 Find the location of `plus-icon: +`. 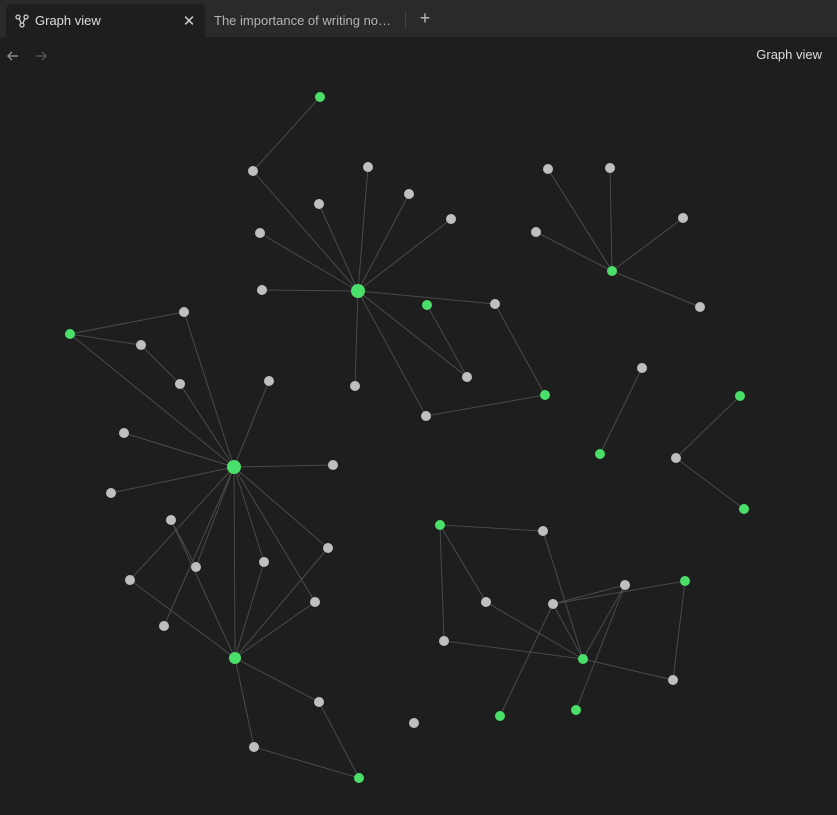

plus-icon: + is located at coordinates (425, 18).